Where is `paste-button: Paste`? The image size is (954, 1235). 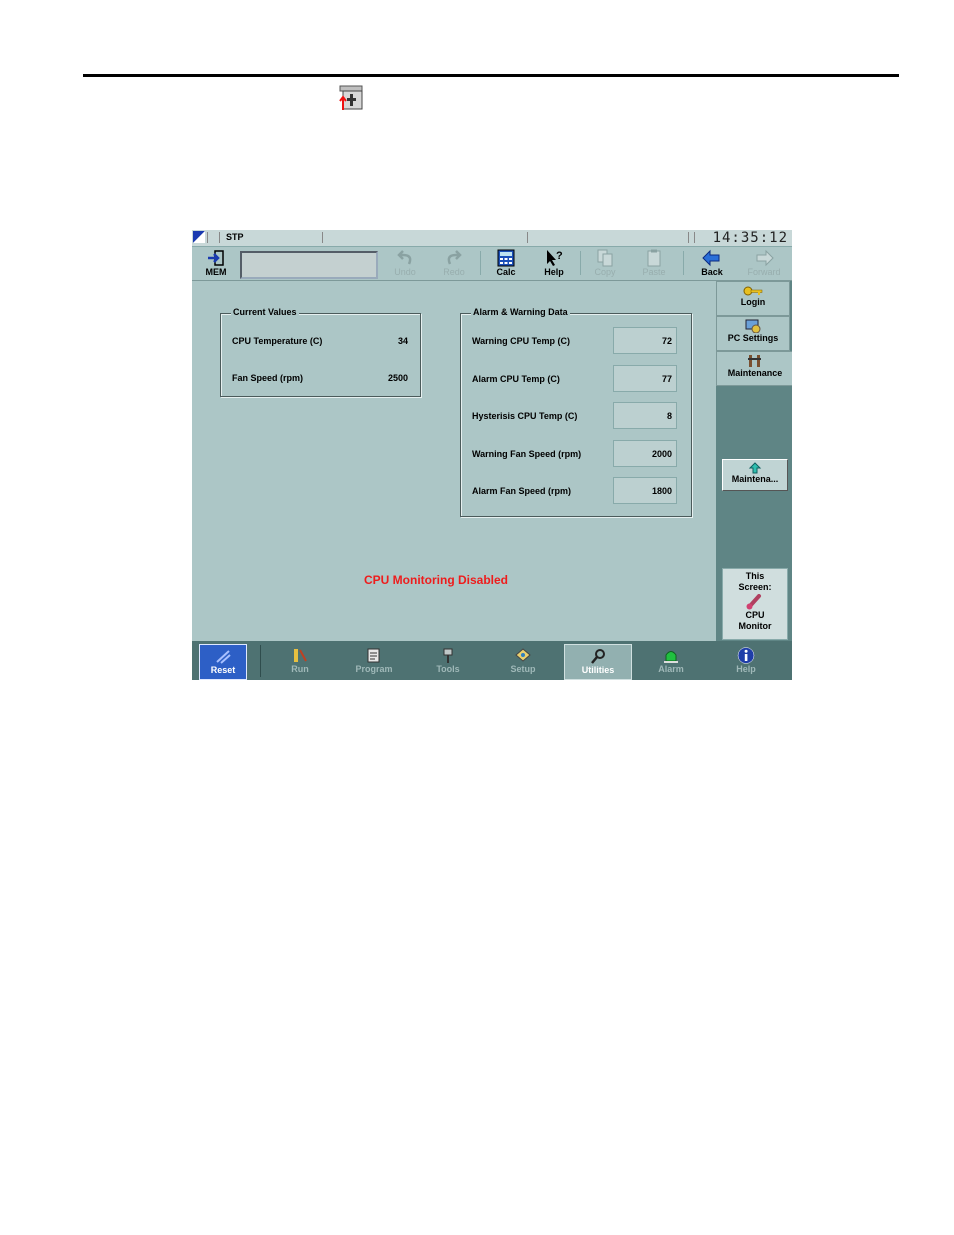
paste-button: Paste is located at coordinates (654, 263).